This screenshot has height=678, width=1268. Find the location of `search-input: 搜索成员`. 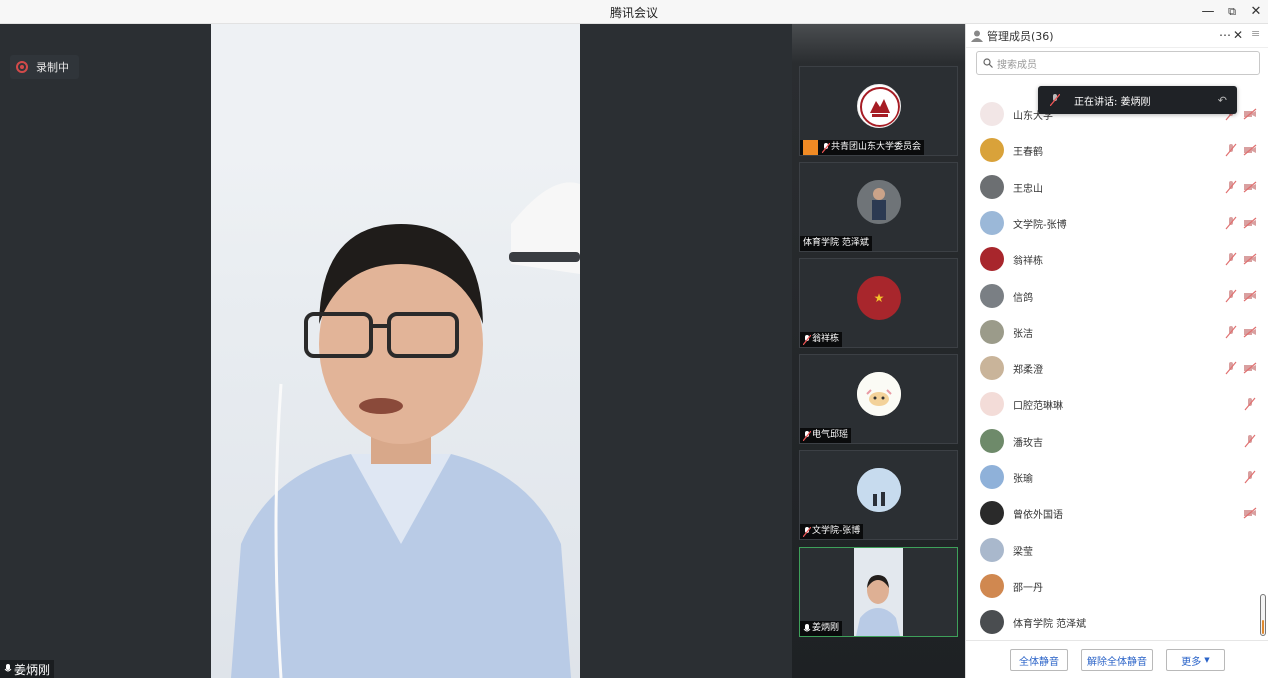

search-input: 搜索成员 is located at coordinates (1118, 63).